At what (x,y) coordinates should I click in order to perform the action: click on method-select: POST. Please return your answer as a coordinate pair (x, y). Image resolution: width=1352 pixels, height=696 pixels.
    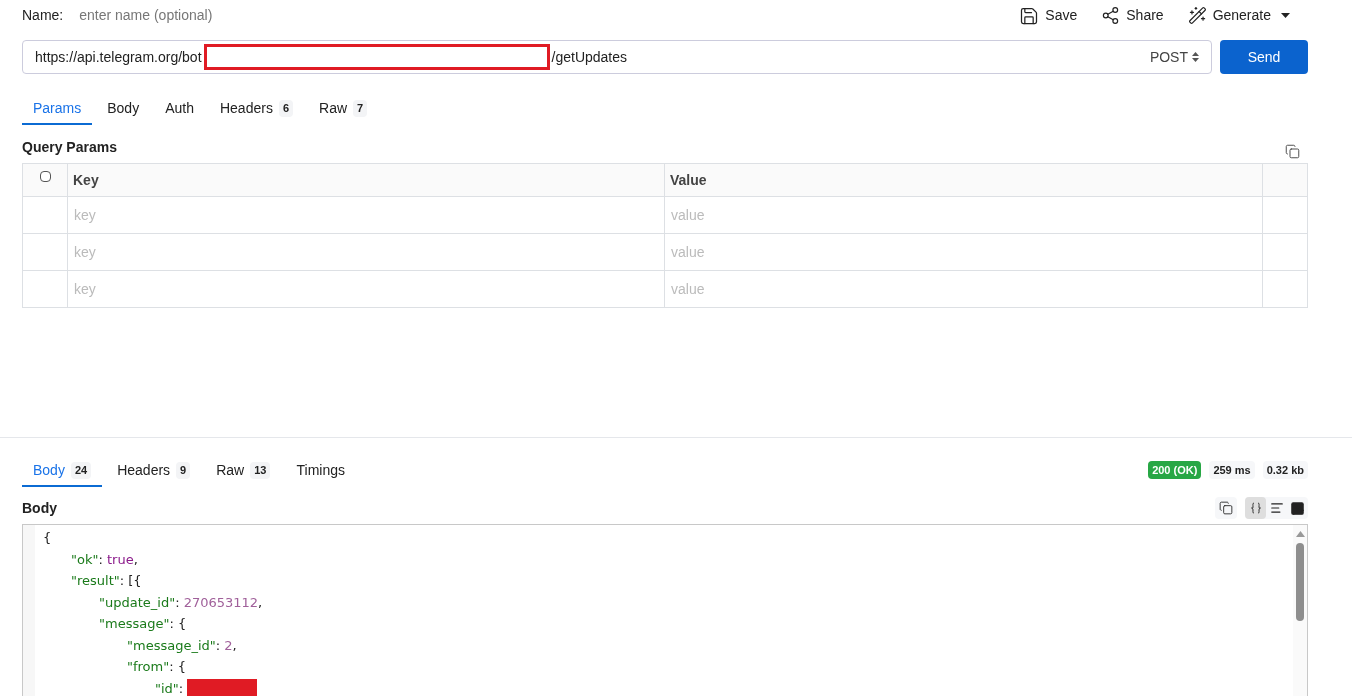
    Looking at the image, I should click on (1174, 57).